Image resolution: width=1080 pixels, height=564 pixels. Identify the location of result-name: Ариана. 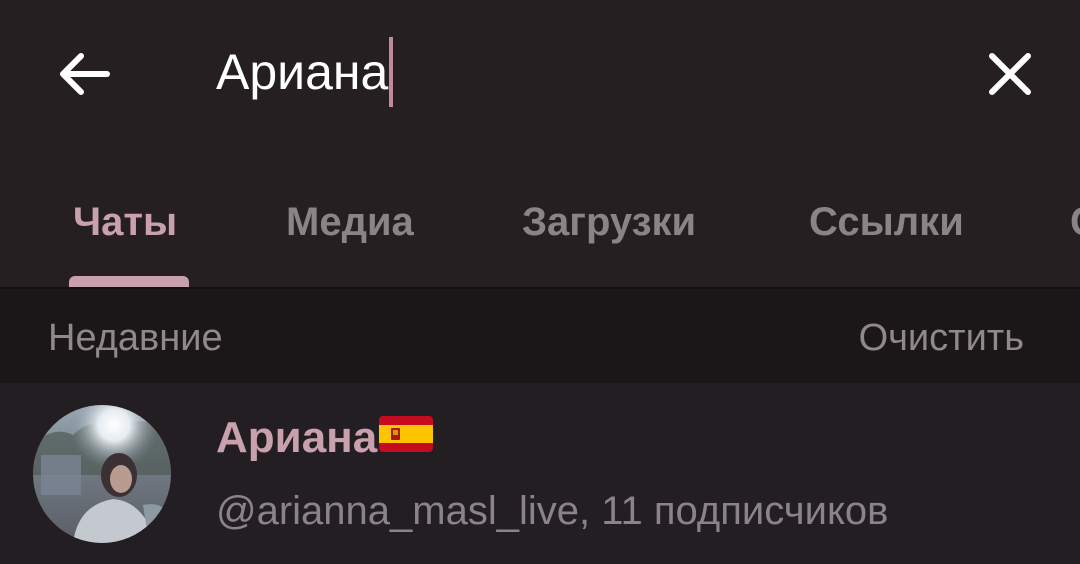
(297, 437).